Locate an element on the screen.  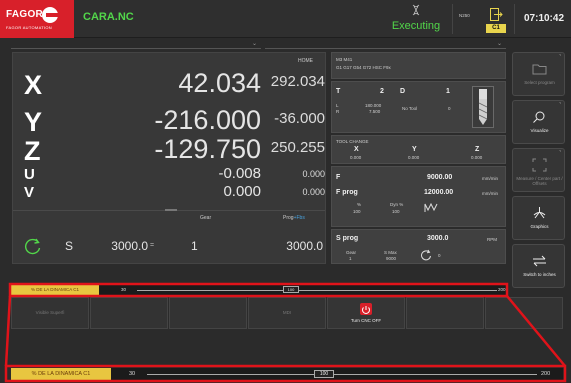
execution-status: Executing is located at coordinates (416, 26).